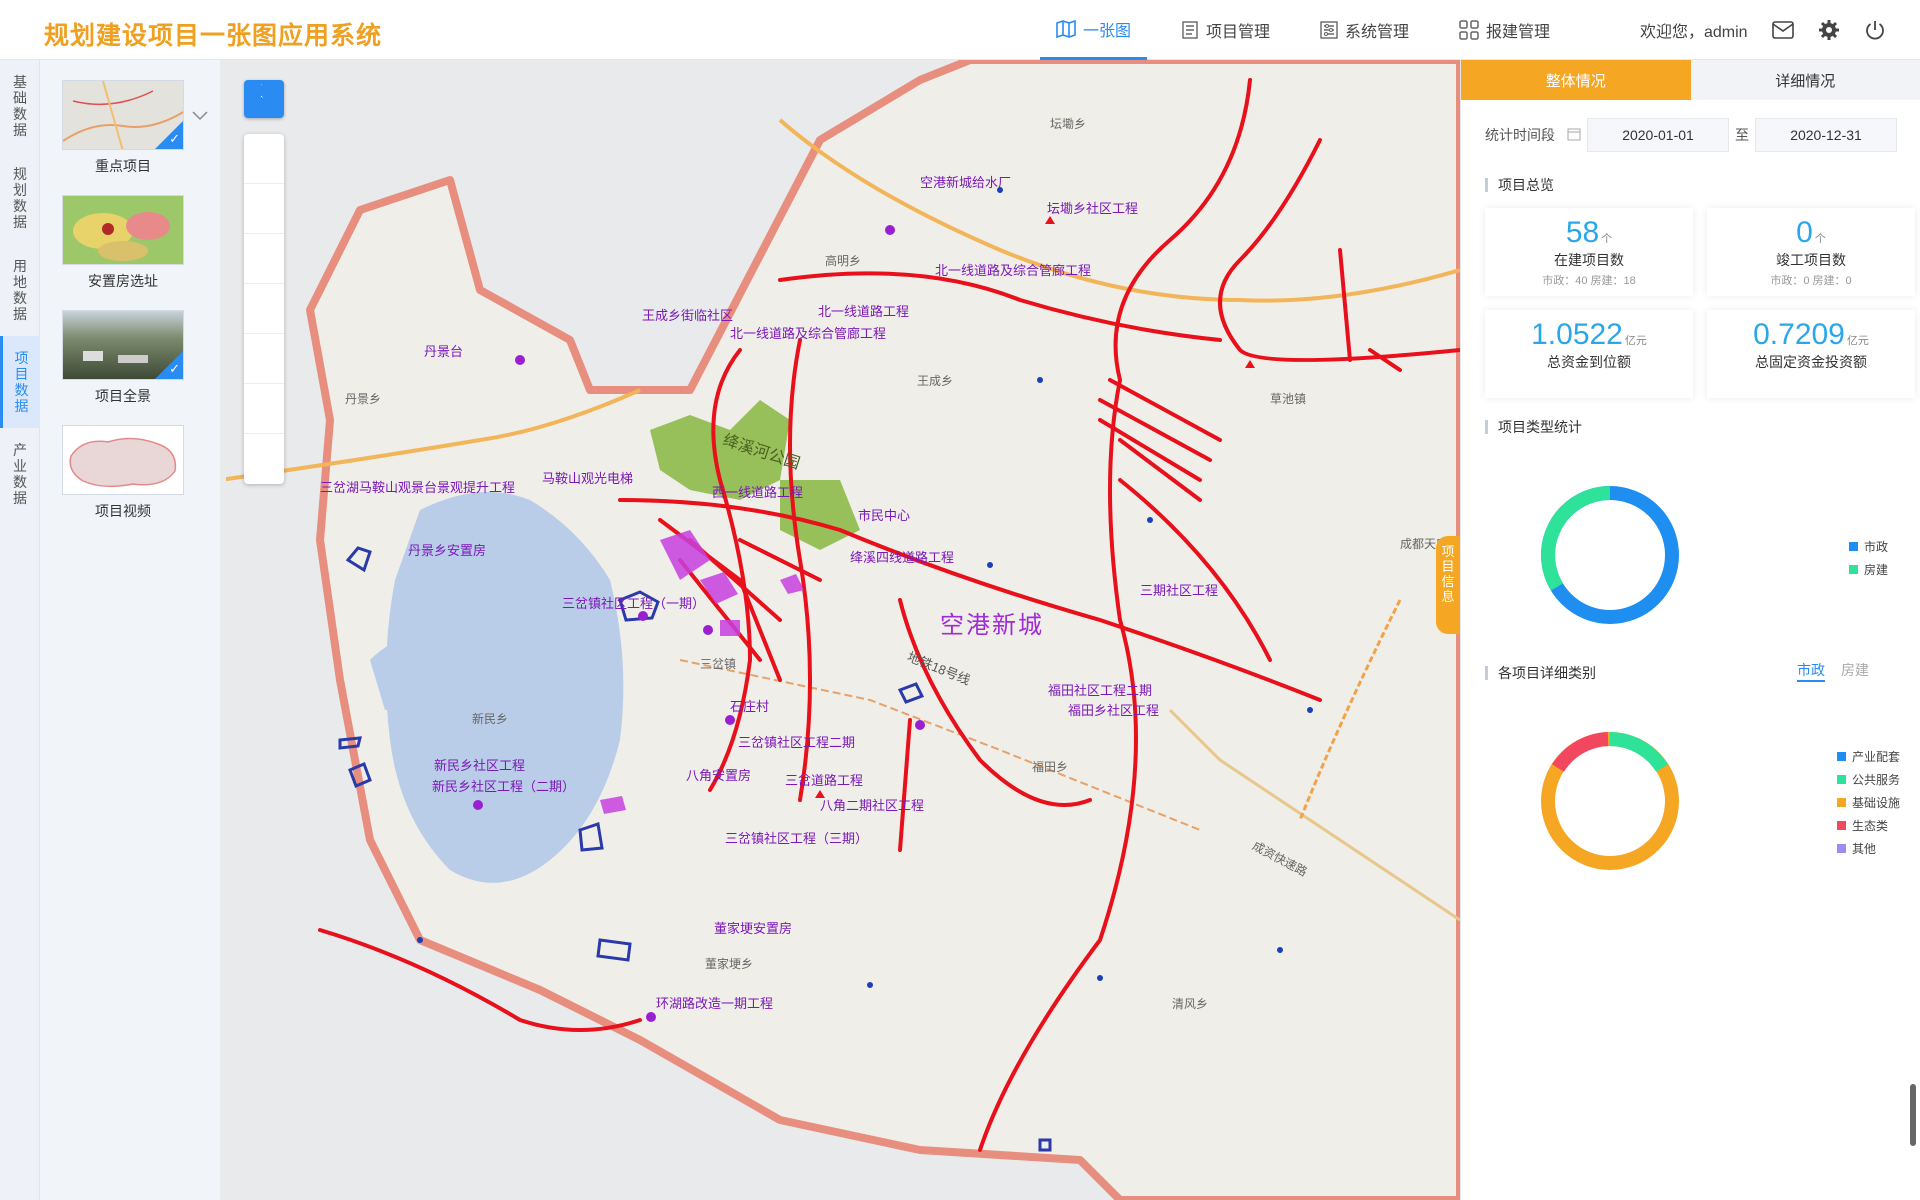  I want to click on place-label: 草池镇, so click(1288, 399).